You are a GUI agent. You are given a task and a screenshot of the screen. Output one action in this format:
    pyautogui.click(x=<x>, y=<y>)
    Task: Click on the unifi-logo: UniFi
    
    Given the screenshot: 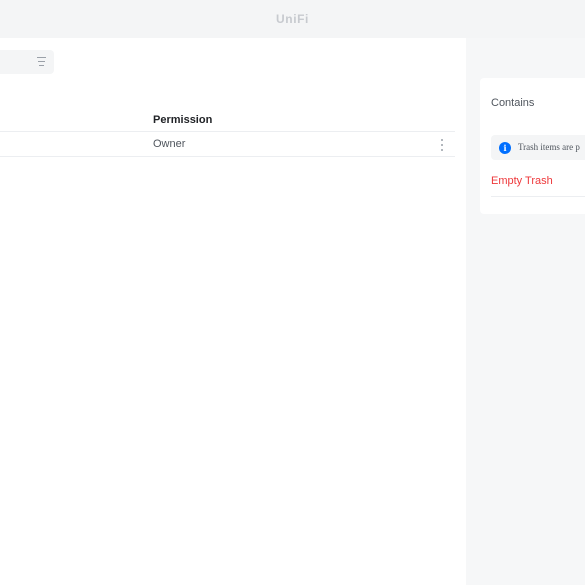 What is the action you would take?
    pyautogui.click(x=292, y=19)
    